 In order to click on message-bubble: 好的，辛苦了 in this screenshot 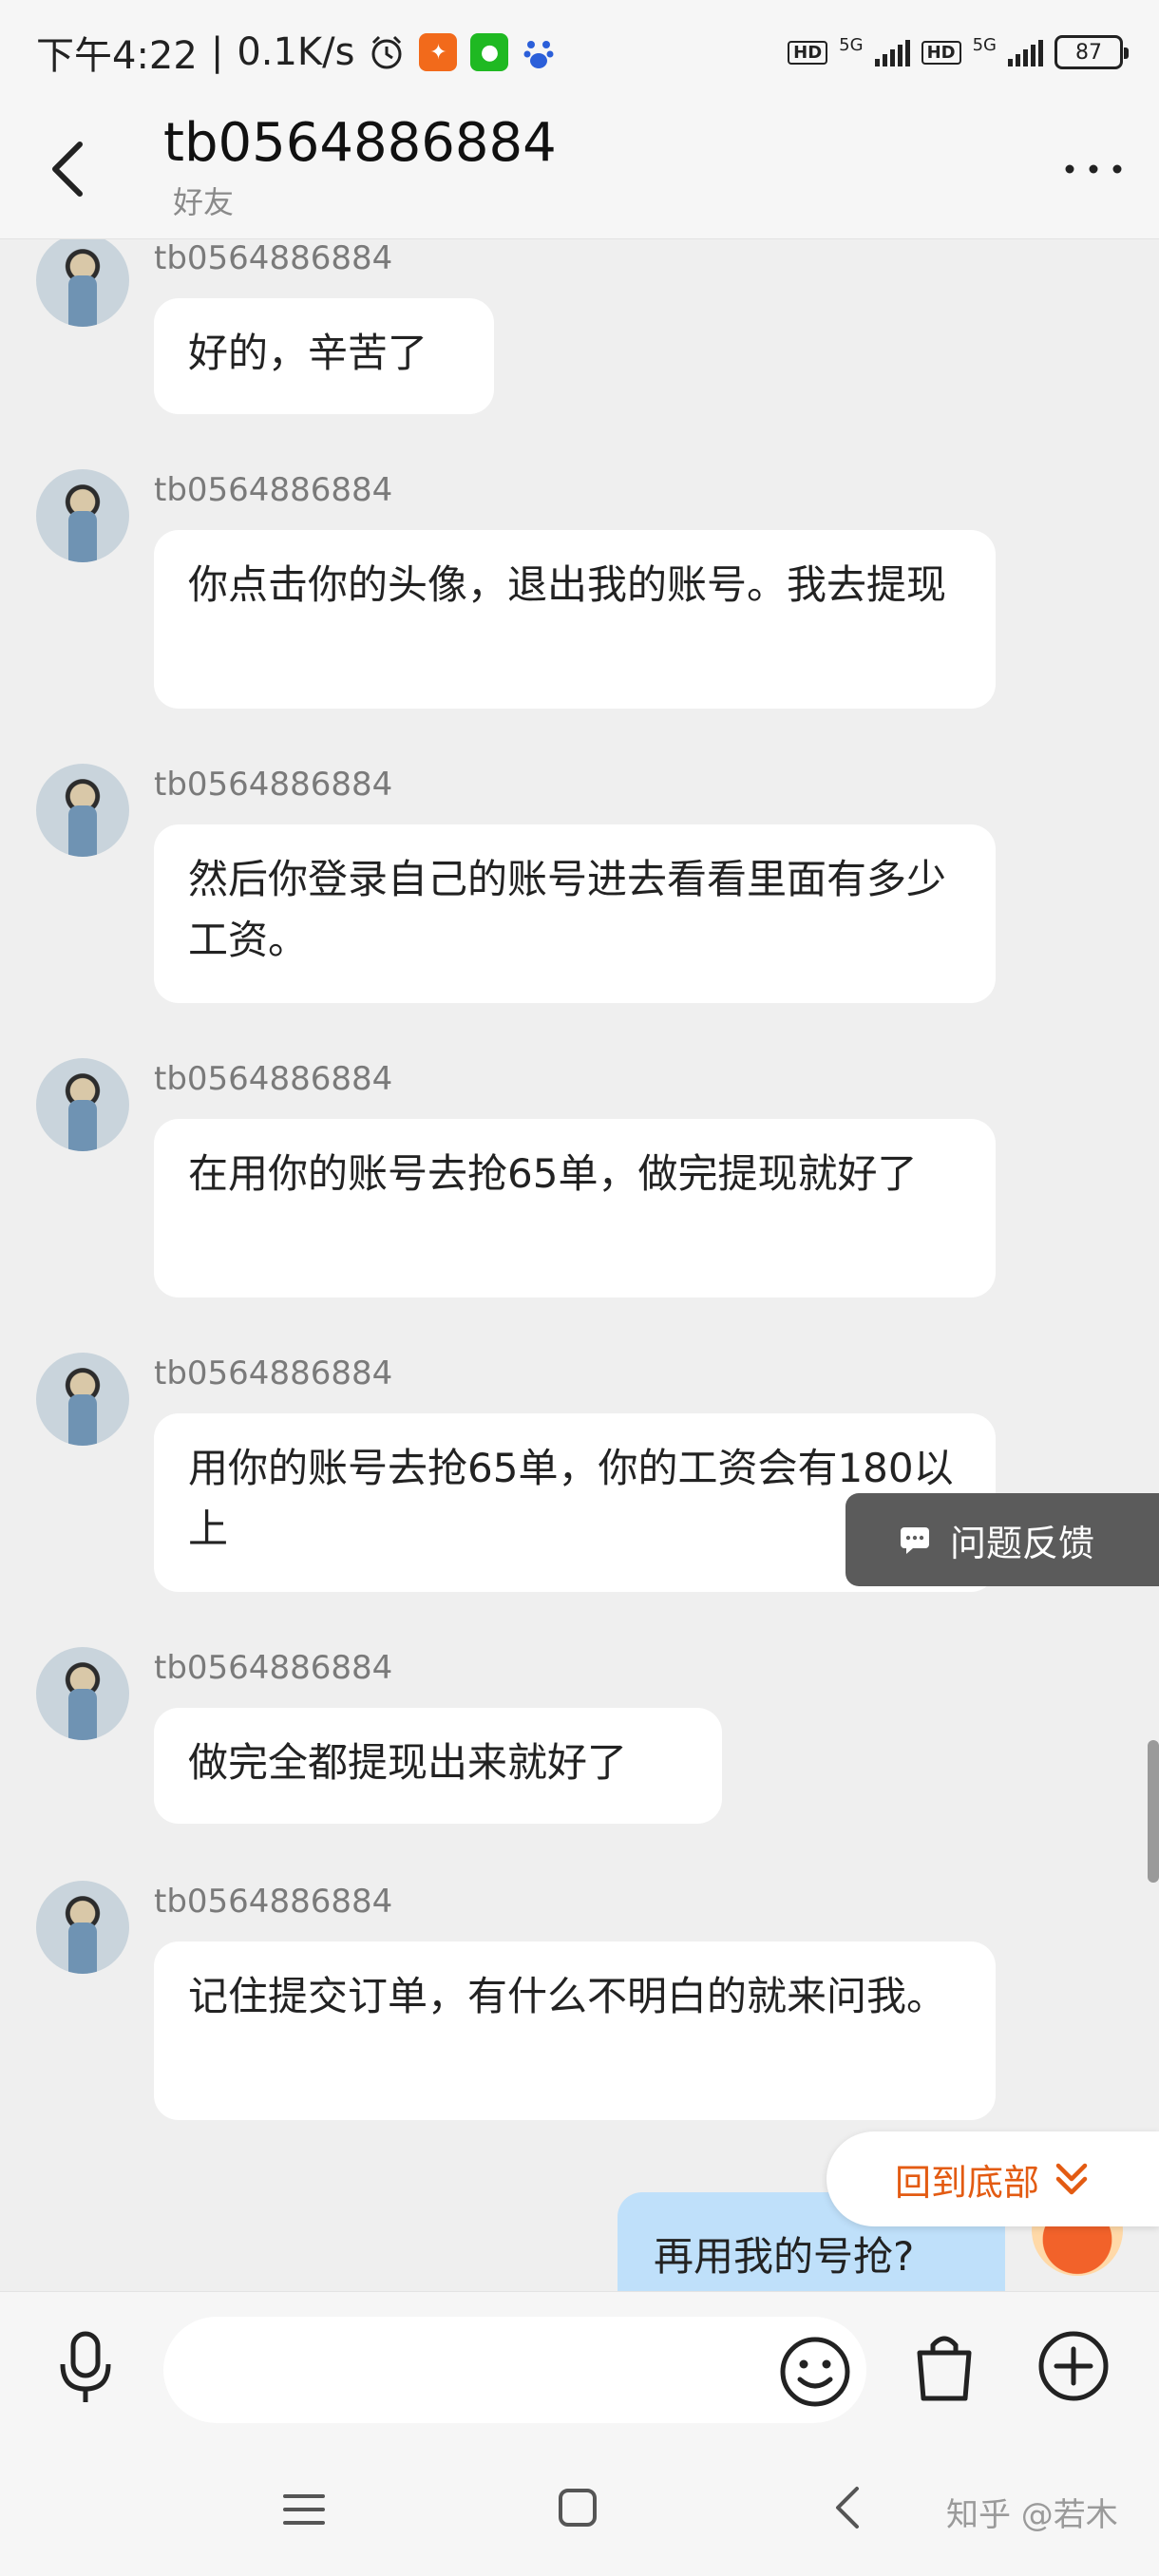, I will do `click(324, 356)`.